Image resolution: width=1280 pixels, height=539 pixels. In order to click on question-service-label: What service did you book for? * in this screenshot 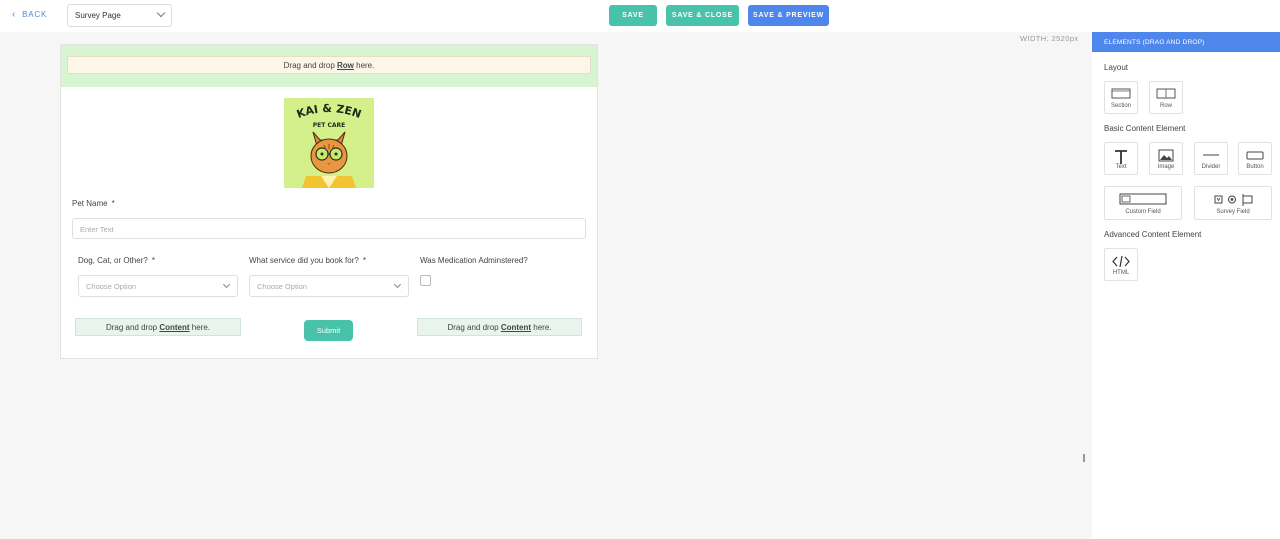, I will do `click(307, 260)`.